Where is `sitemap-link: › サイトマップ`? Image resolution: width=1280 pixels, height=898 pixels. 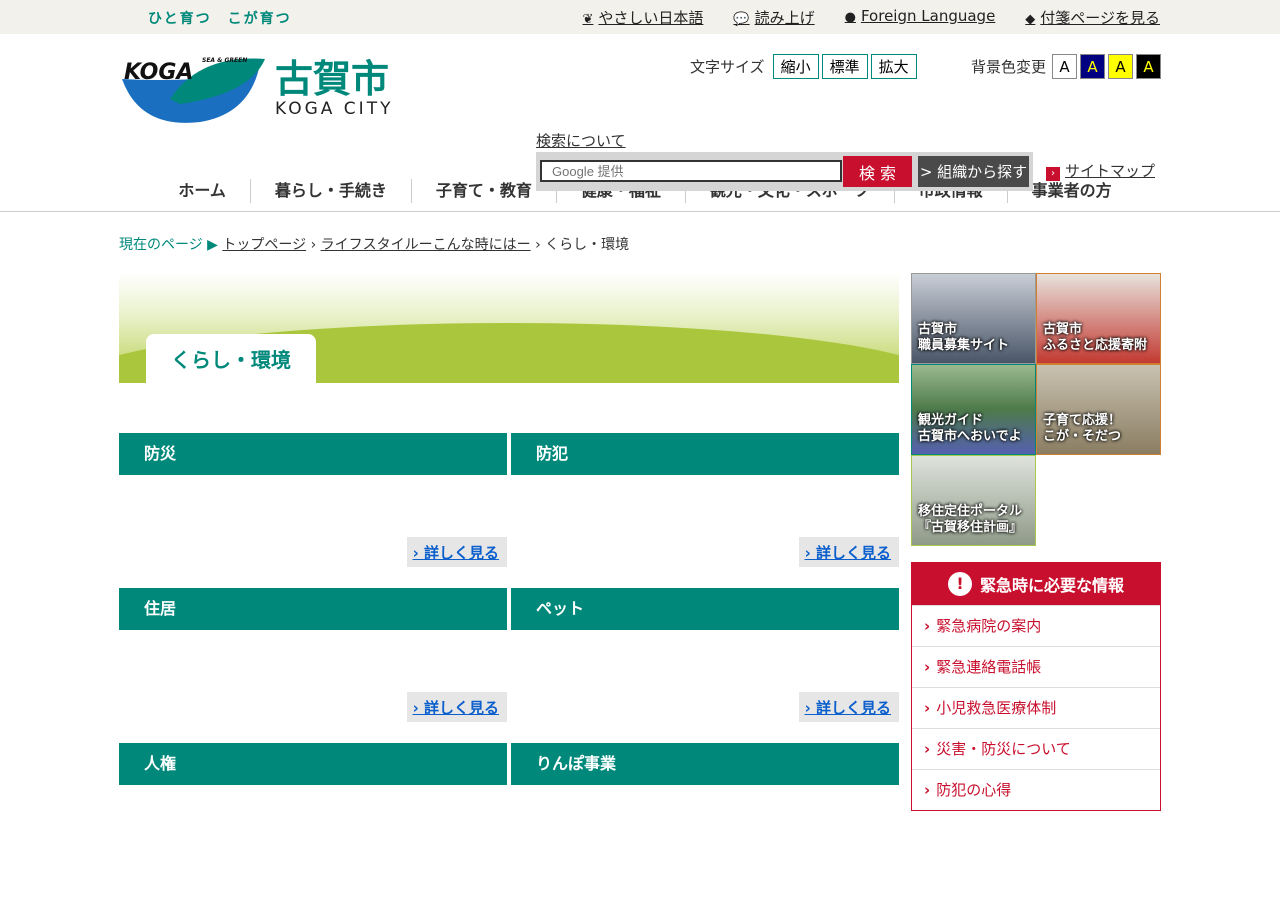
sitemap-link: › サイトマップ is located at coordinates (1100, 170).